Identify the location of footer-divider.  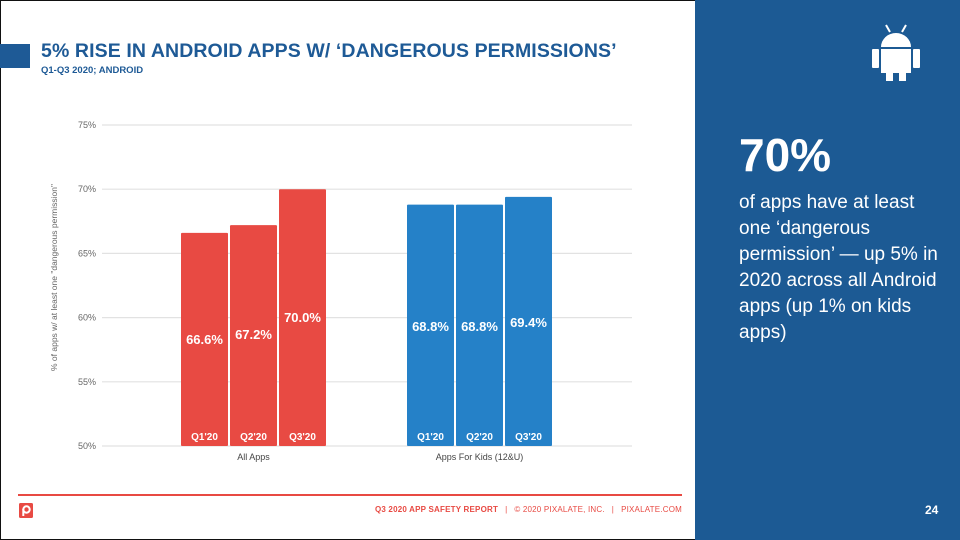
(350, 495).